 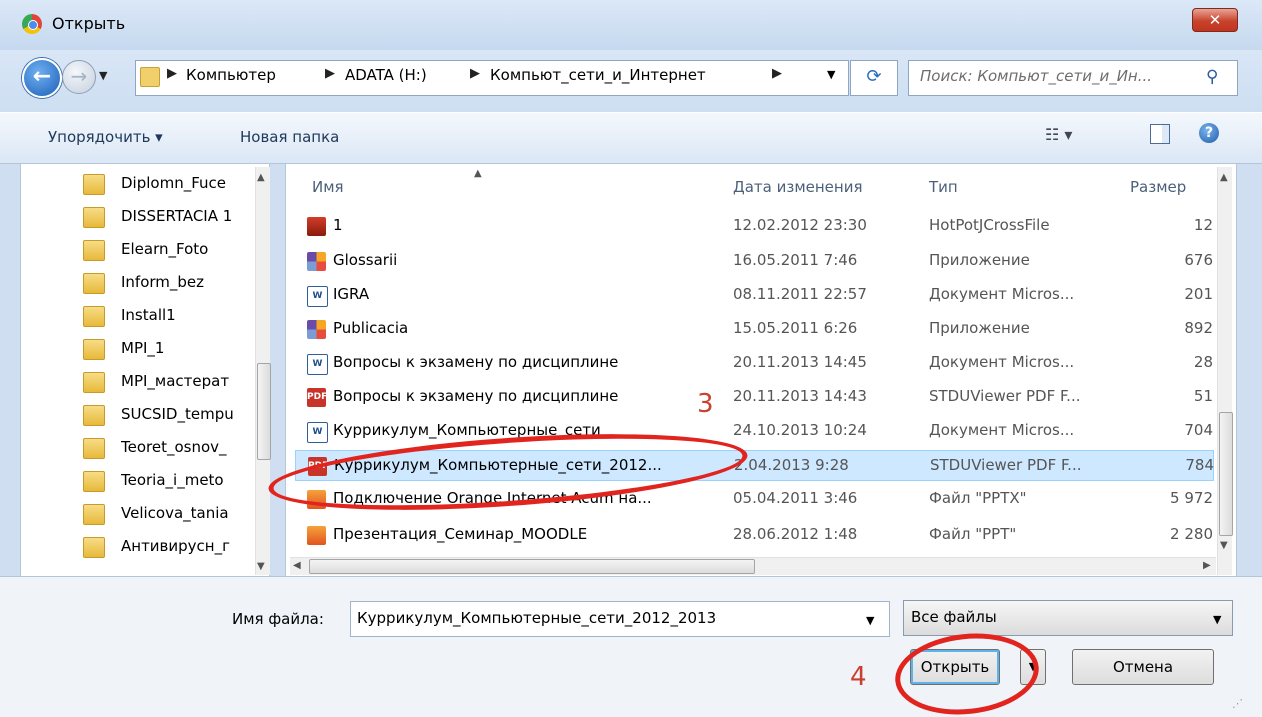 What do you see at coordinates (858, 677) in the screenshot?
I see `annotation-step-4: 4` at bounding box center [858, 677].